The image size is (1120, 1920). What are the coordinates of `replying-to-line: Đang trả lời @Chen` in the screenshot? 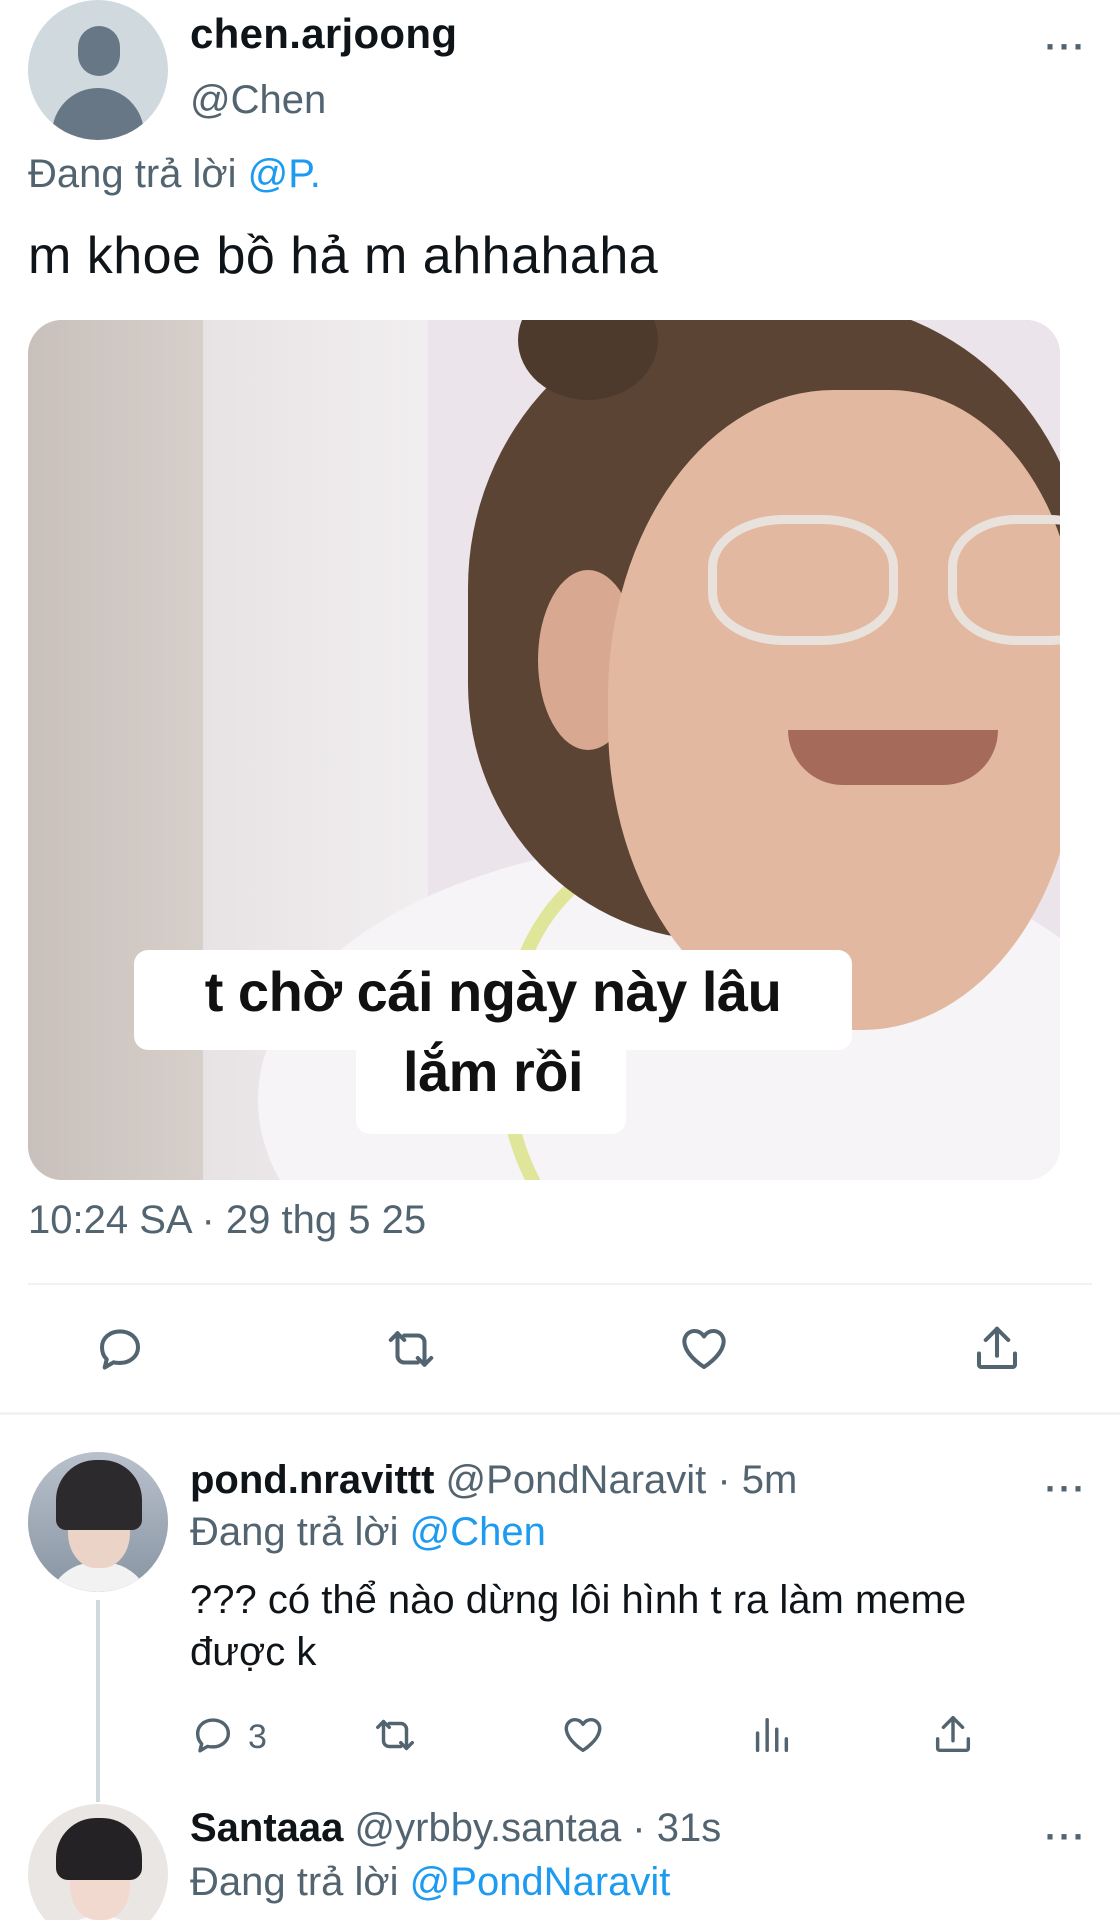 It's located at (368, 1532).